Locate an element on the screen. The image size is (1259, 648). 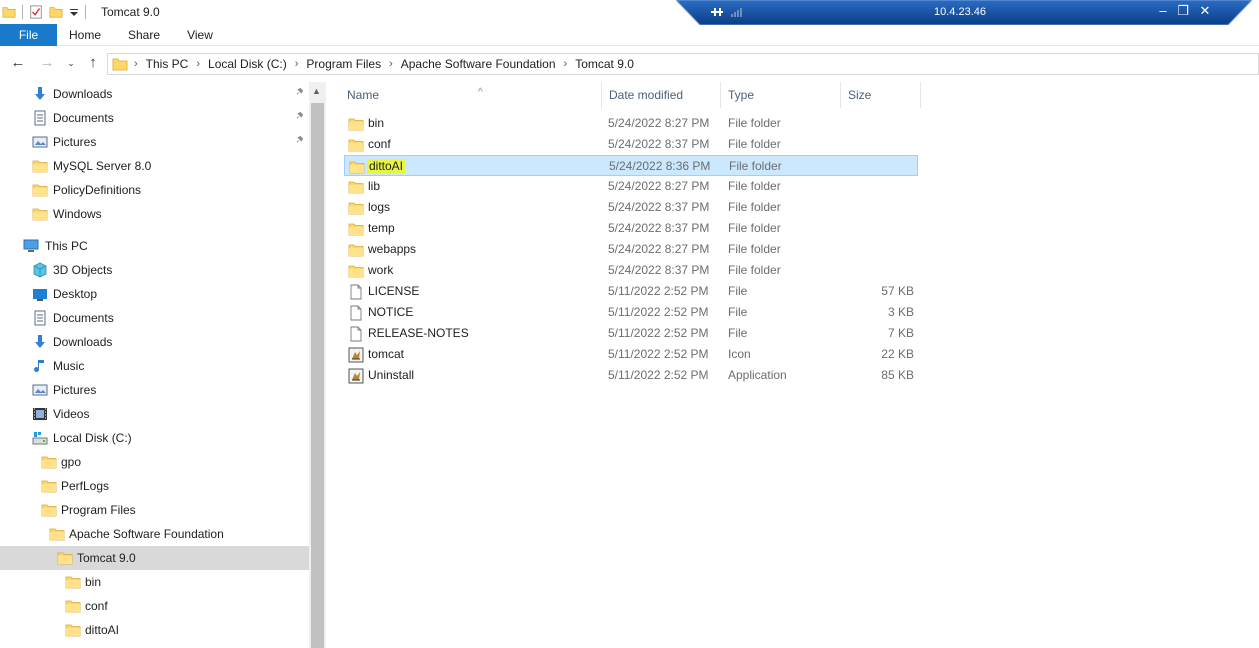
new-folder-icon is located at coordinates (56, 12).